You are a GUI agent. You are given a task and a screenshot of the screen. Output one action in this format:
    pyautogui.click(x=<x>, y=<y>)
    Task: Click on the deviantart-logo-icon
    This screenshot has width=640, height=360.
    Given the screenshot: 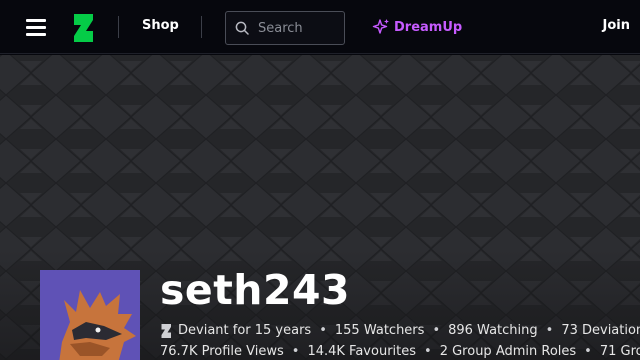 What is the action you would take?
    pyautogui.click(x=83, y=28)
    